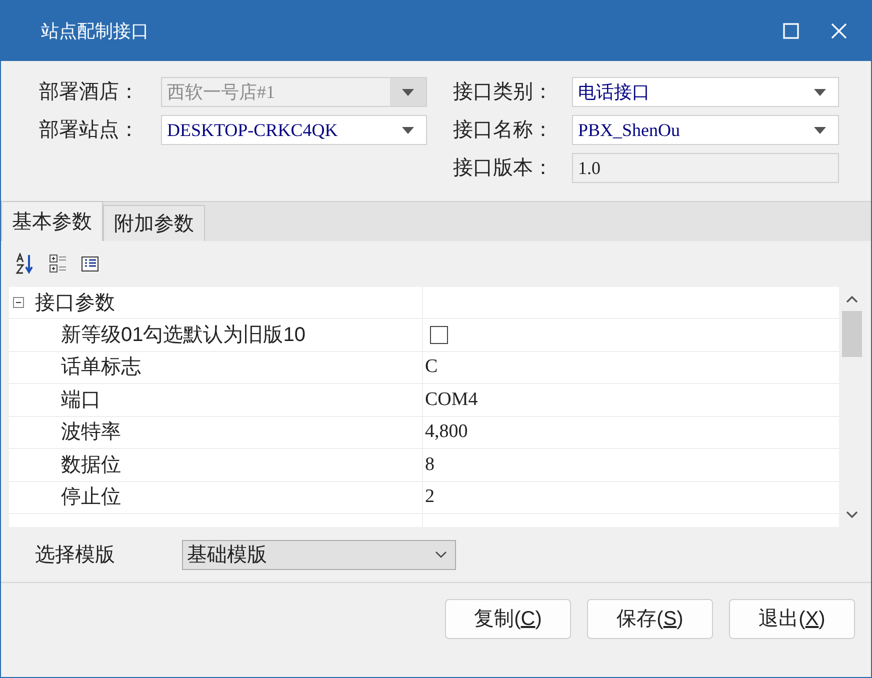  What do you see at coordinates (705, 168) in the screenshot?
I see `readonly-field: 1.0` at bounding box center [705, 168].